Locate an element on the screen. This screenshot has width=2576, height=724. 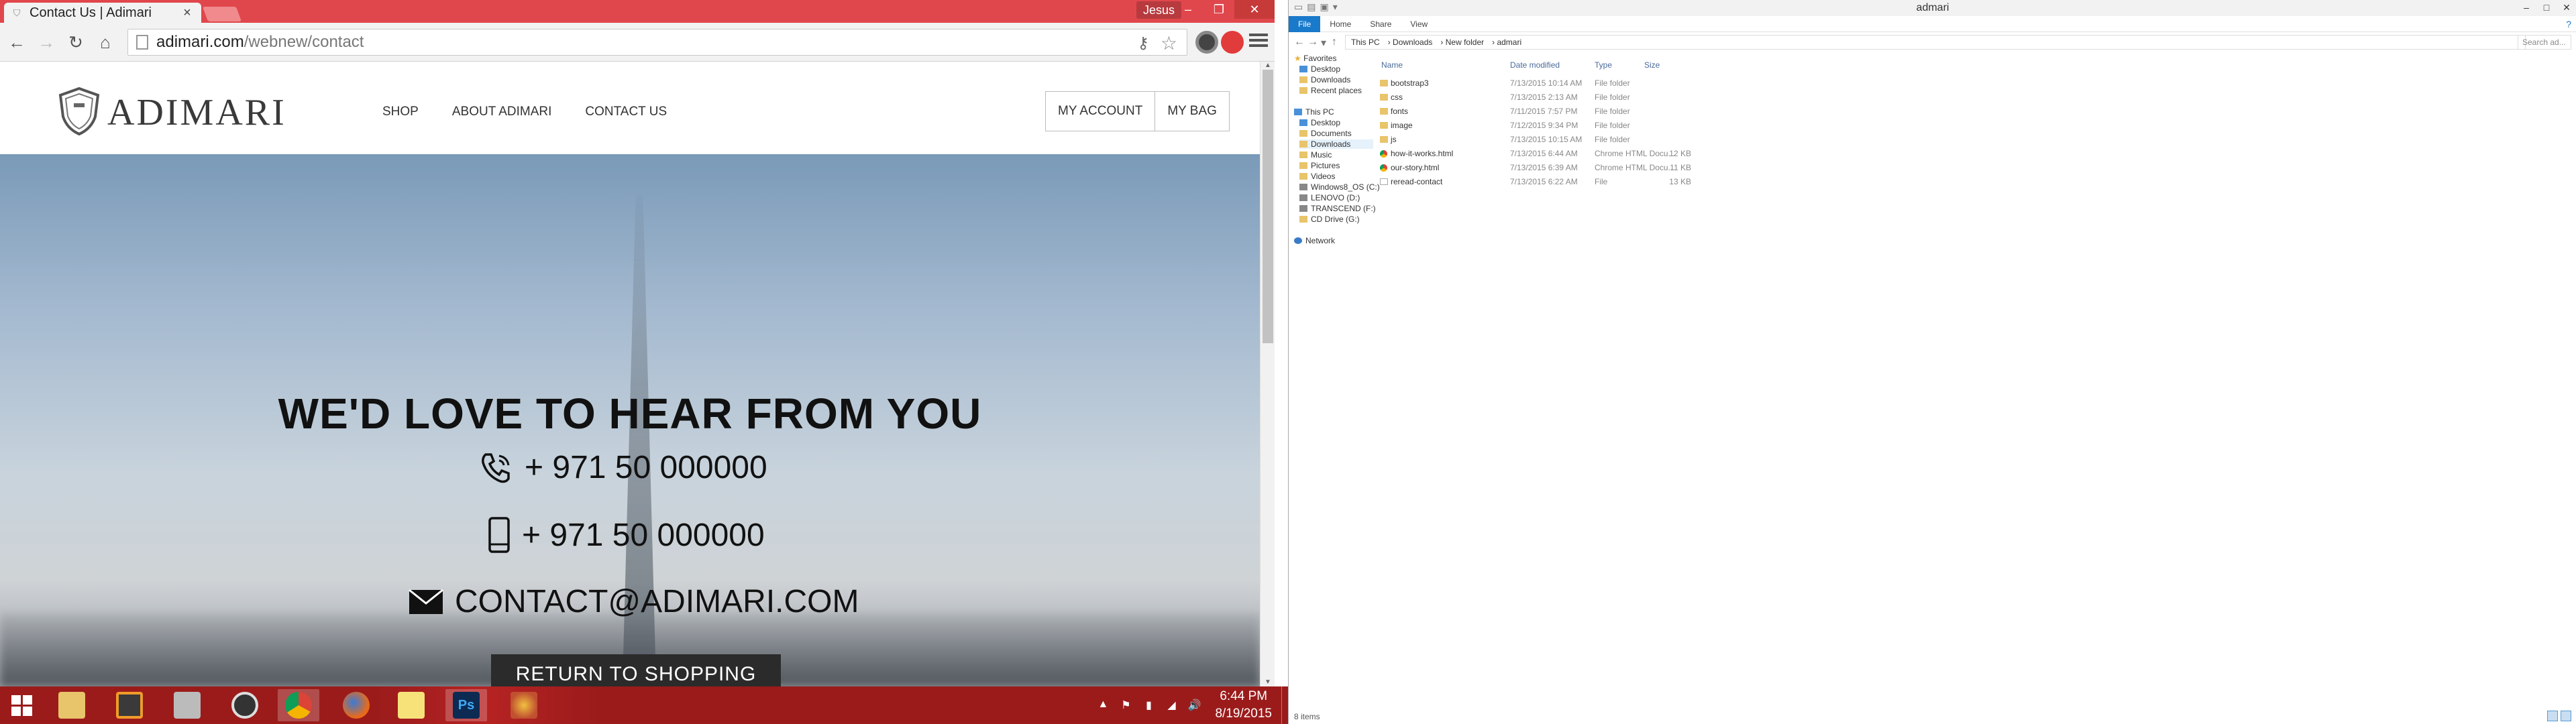
explorer-titlebar: ▭ ▤ ▣ ▾ admari – □ ✕ is located at coordinates (1932, 8).